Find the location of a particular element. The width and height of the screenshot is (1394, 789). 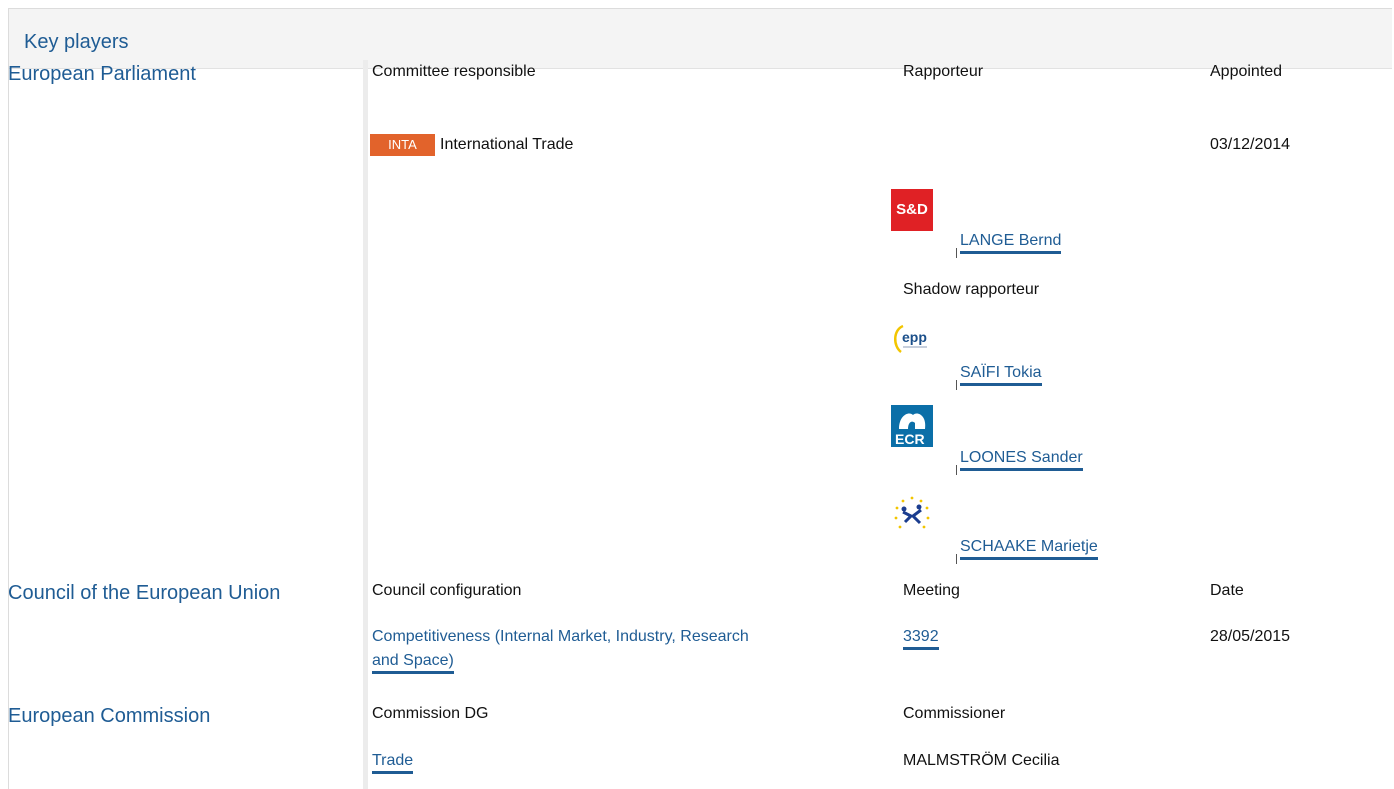

ecr-logo-icon: ECR is located at coordinates (912, 426).